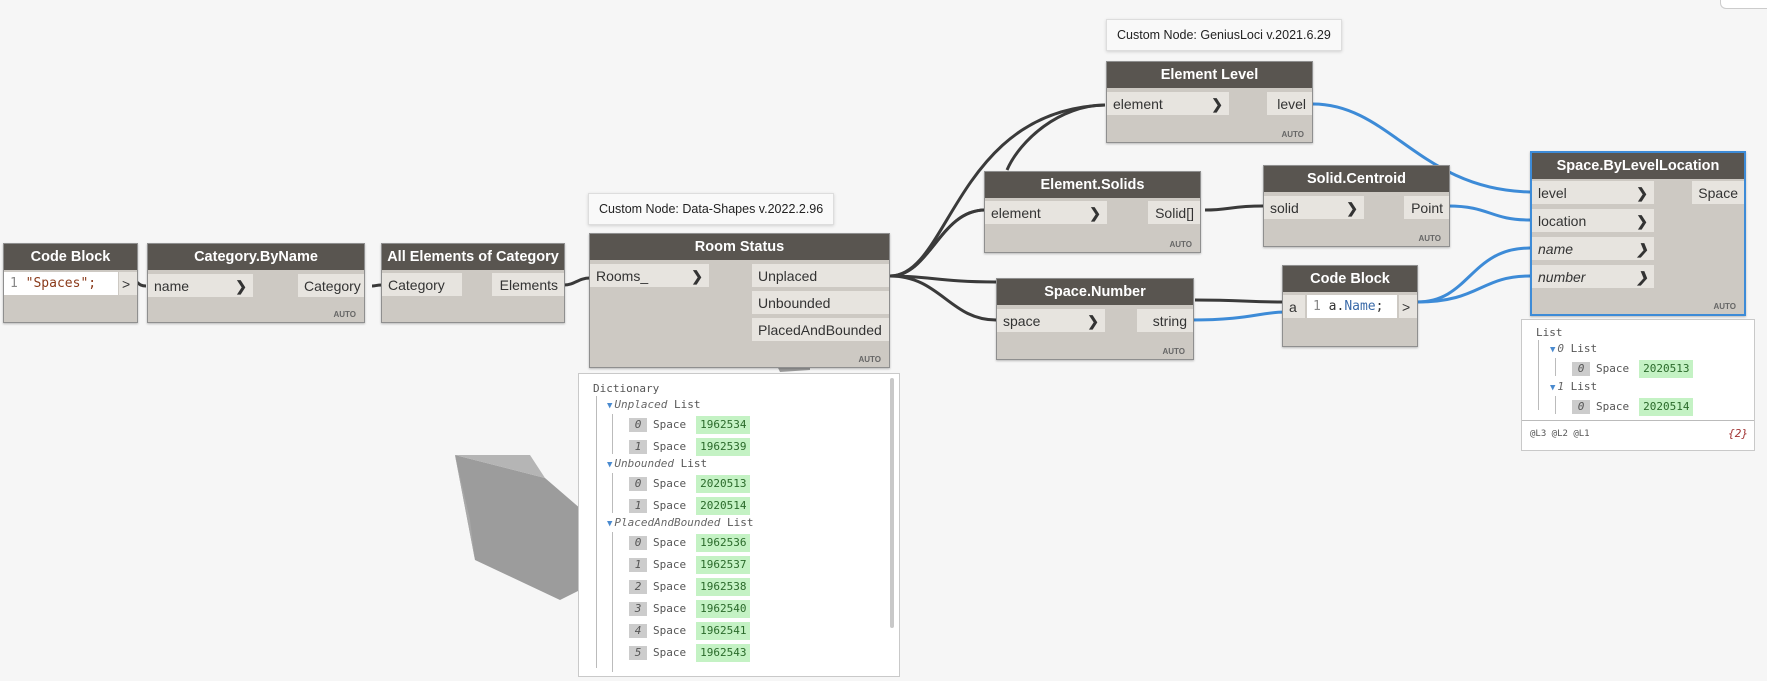  What do you see at coordinates (892, 503) in the screenshot?
I see `preview-scrollbar` at bounding box center [892, 503].